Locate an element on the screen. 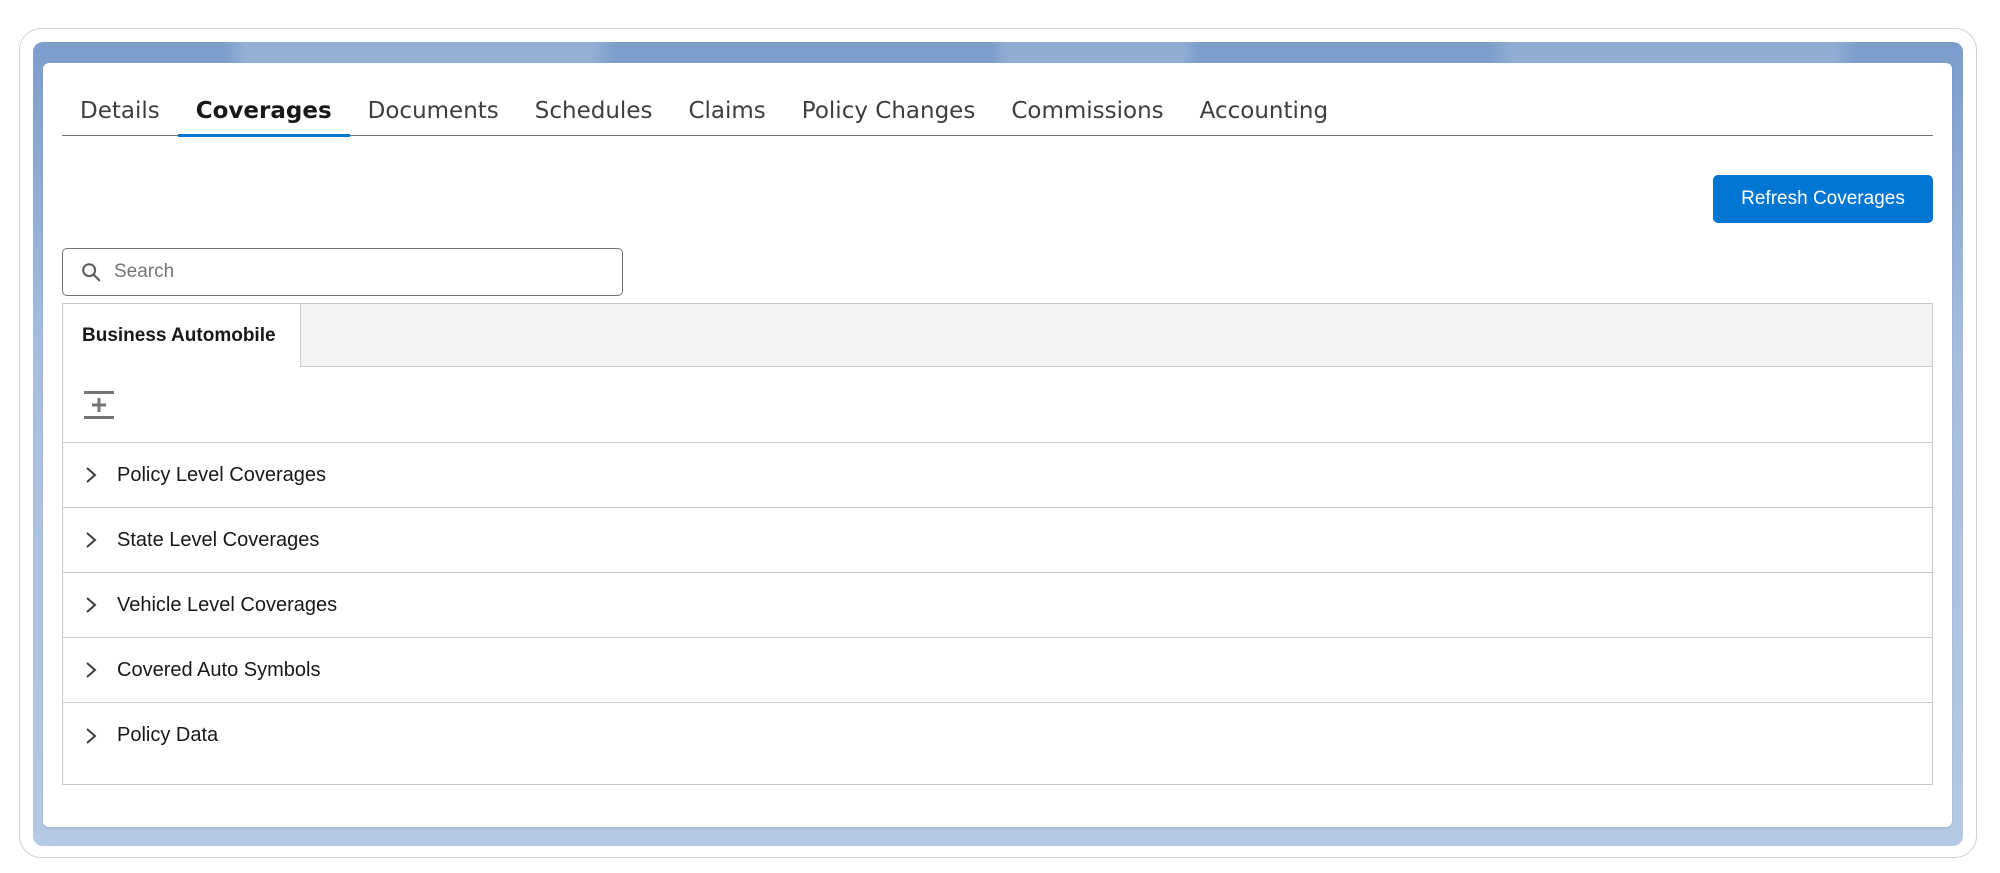  section-label: State Level Coverages is located at coordinates (218, 539).